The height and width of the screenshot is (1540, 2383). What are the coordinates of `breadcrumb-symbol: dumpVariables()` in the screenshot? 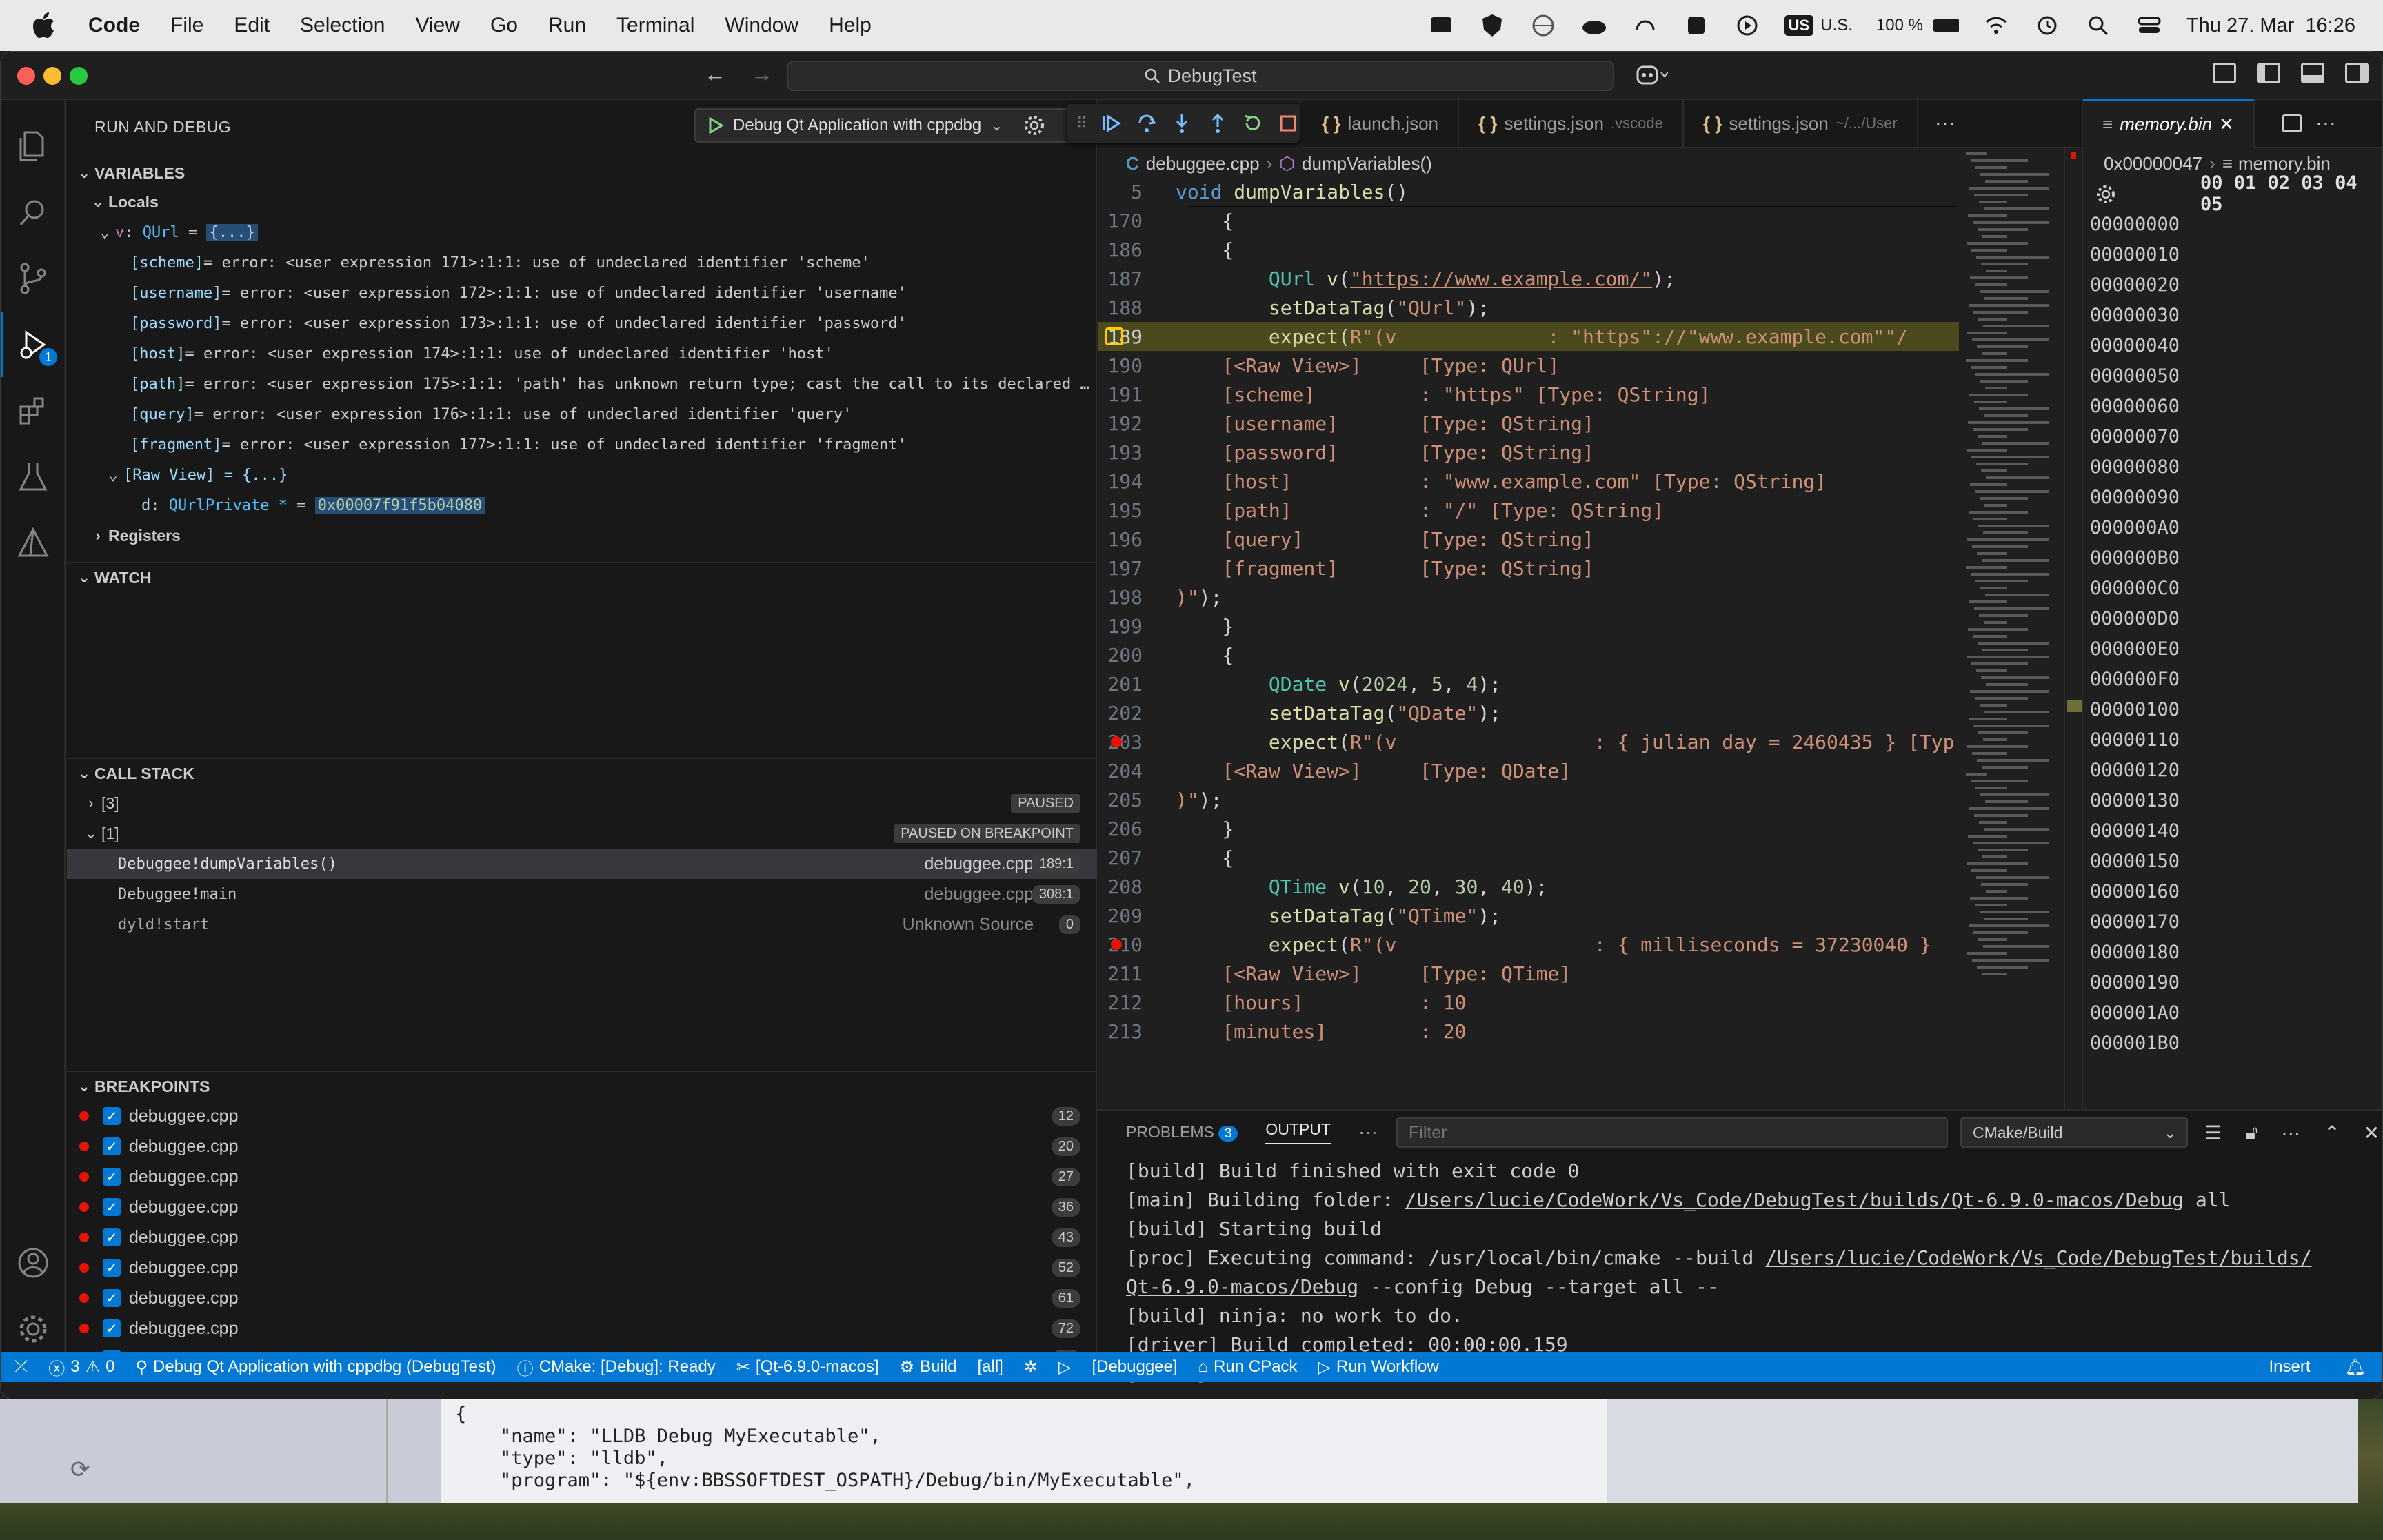 It's located at (1367, 163).